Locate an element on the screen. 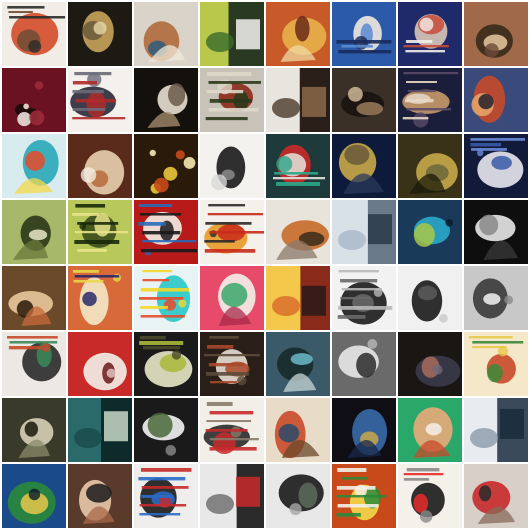 The image size is (530, 530). thumbnail-r3-c3 is located at coordinates (166, 166).